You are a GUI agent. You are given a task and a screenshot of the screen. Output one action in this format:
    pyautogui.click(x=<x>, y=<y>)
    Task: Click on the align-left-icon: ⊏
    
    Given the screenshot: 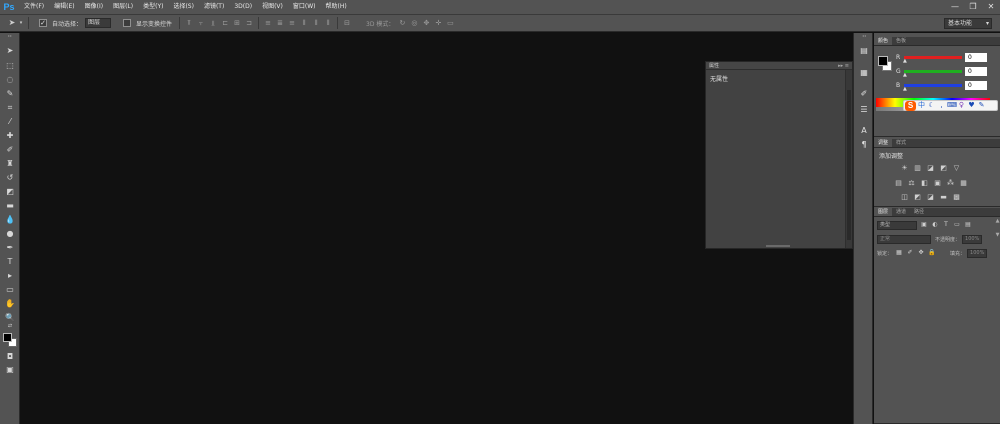 What is the action you would take?
    pyautogui.click(x=225, y=23)
    